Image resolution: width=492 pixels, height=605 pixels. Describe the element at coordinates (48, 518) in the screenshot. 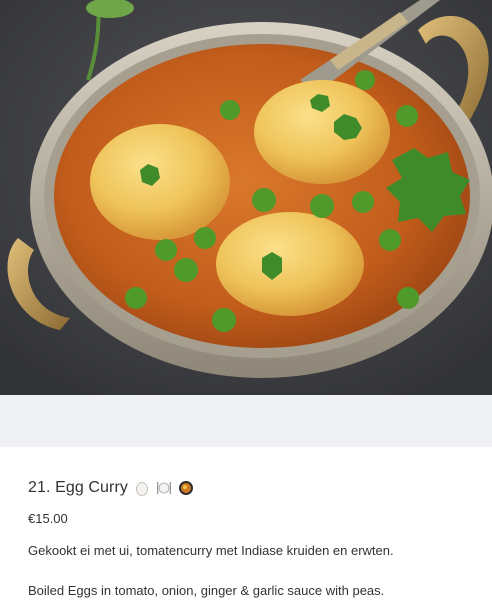

I see `menu-item-price: €15.00` at that location.